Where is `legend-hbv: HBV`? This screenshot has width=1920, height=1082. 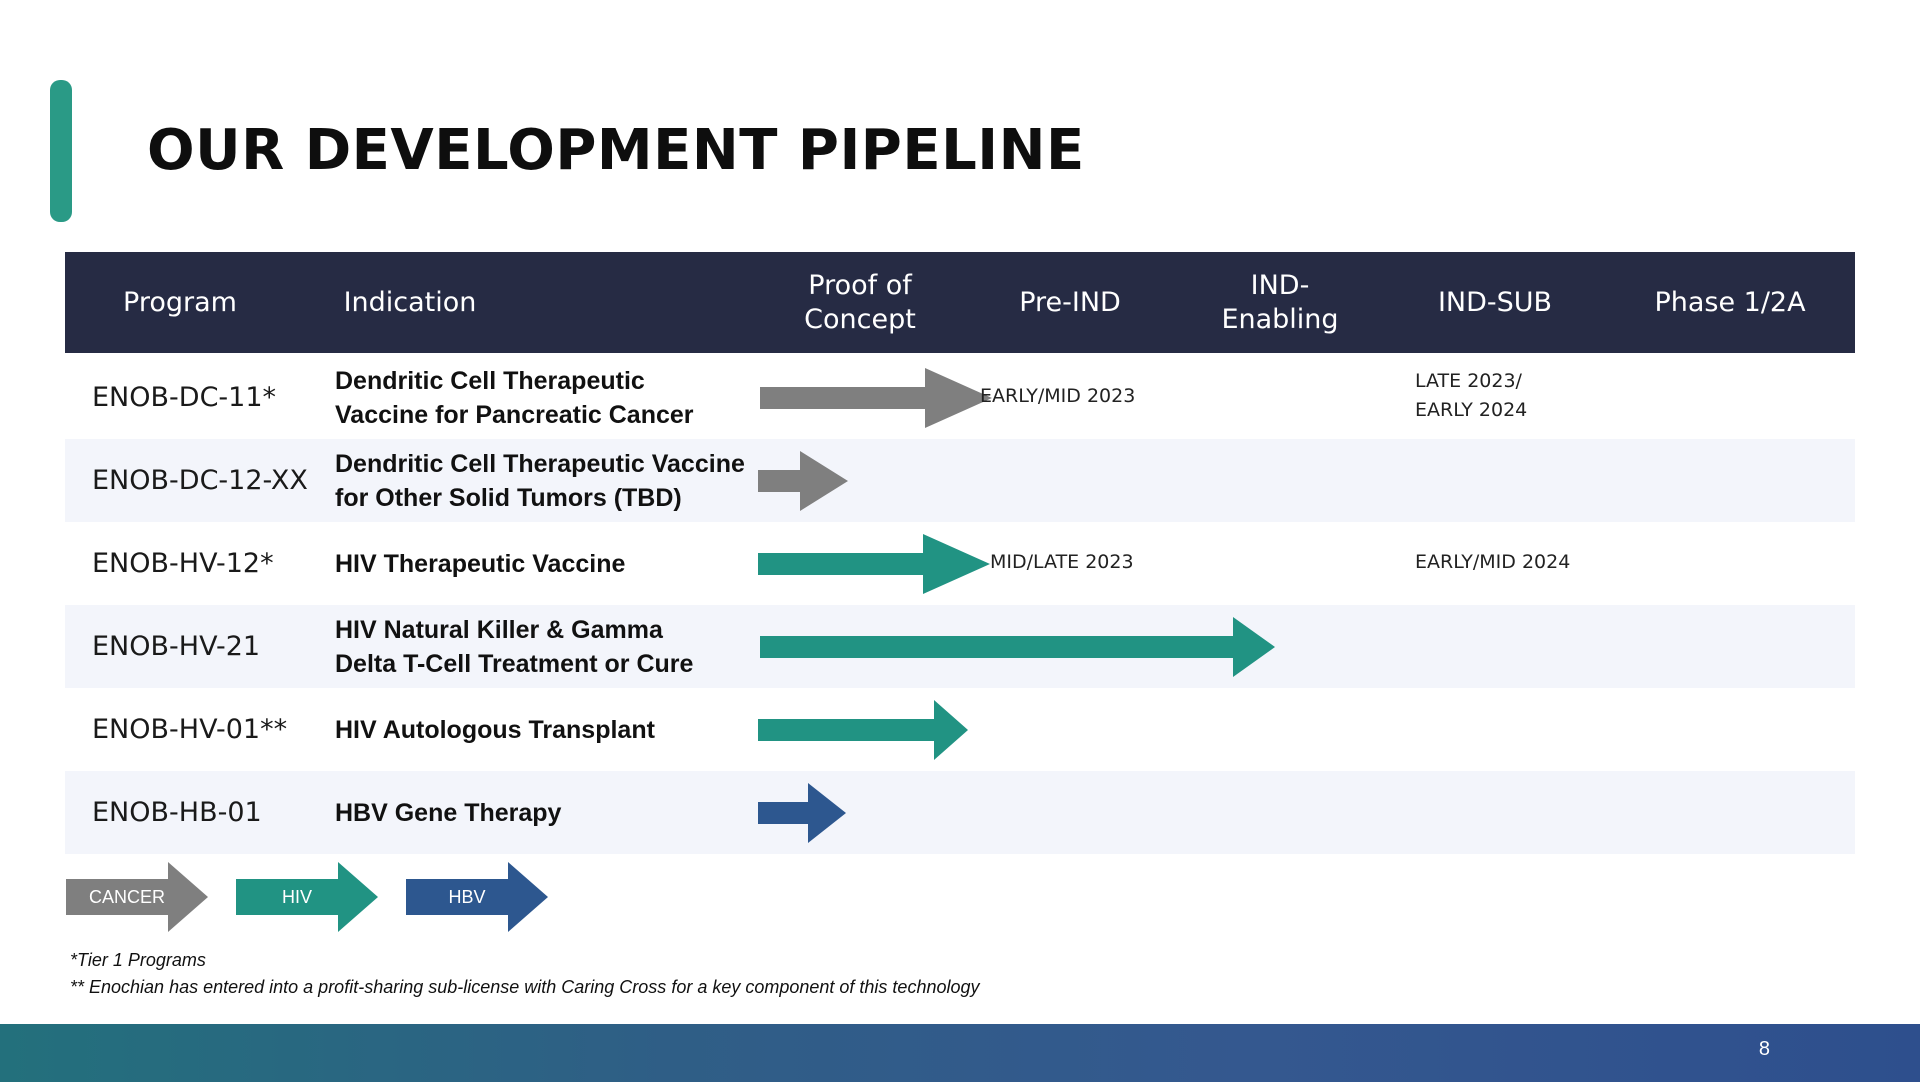 legend-hbv: HBV is located at coordinates (477, 897).